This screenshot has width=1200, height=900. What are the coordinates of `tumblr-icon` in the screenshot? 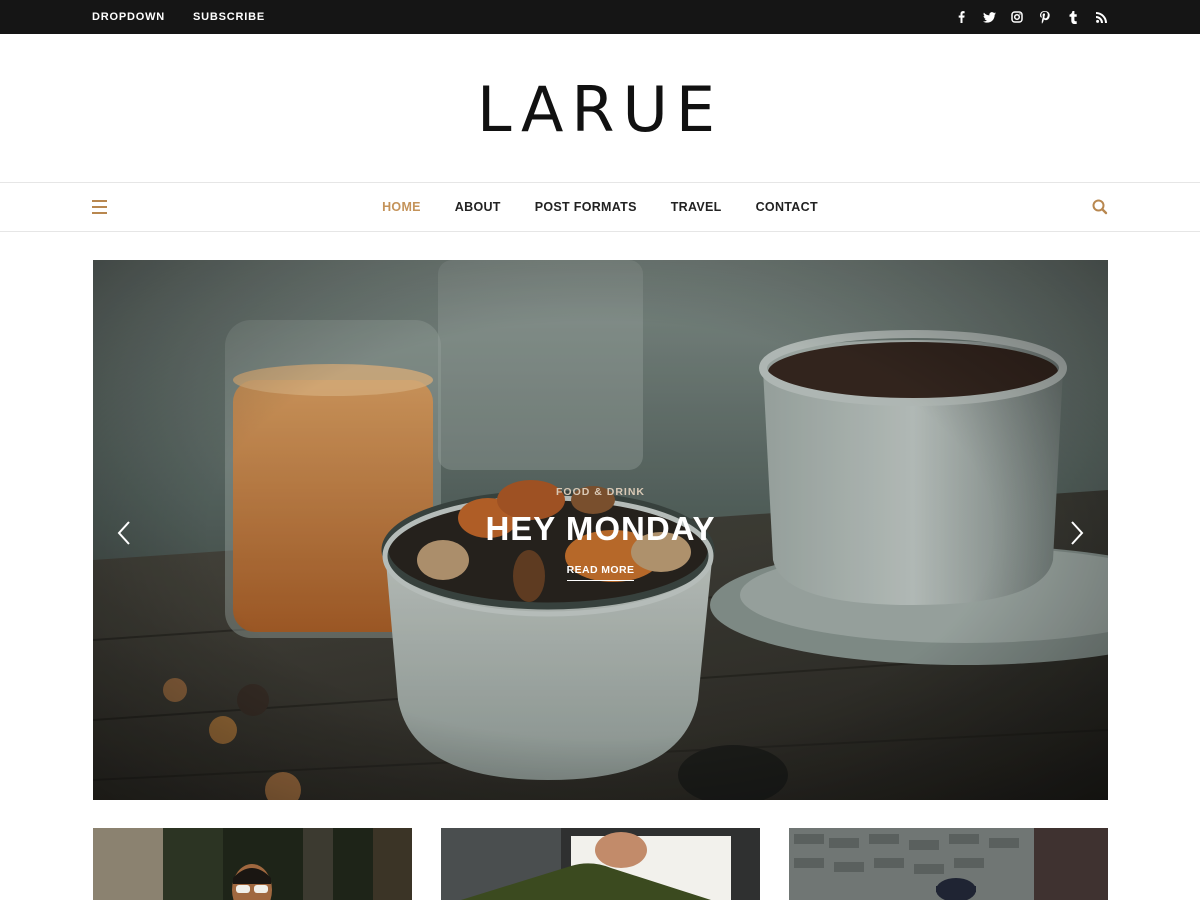 It's located at (1073, 17).